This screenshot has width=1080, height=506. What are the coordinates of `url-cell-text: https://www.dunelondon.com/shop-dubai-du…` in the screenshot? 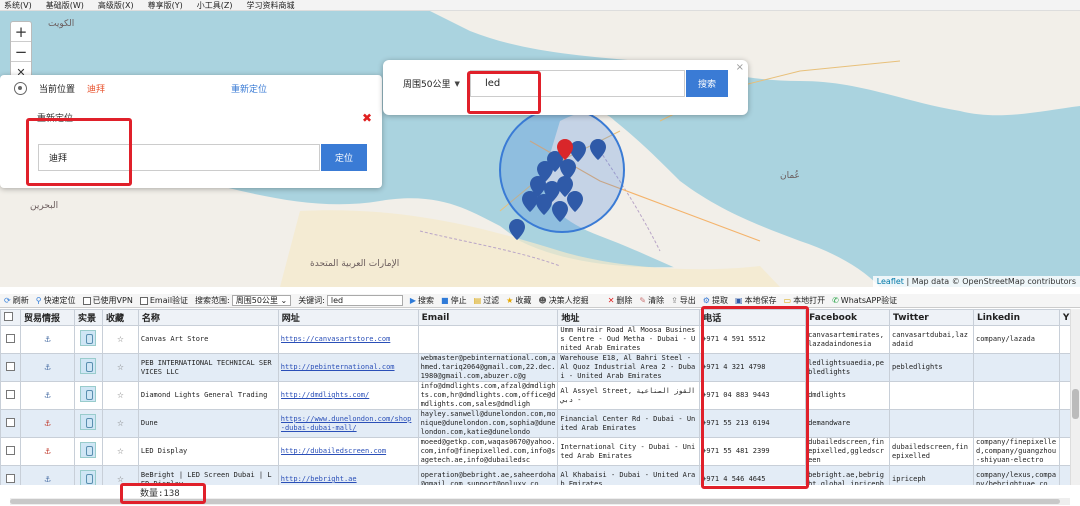 It's located at (348, 424).